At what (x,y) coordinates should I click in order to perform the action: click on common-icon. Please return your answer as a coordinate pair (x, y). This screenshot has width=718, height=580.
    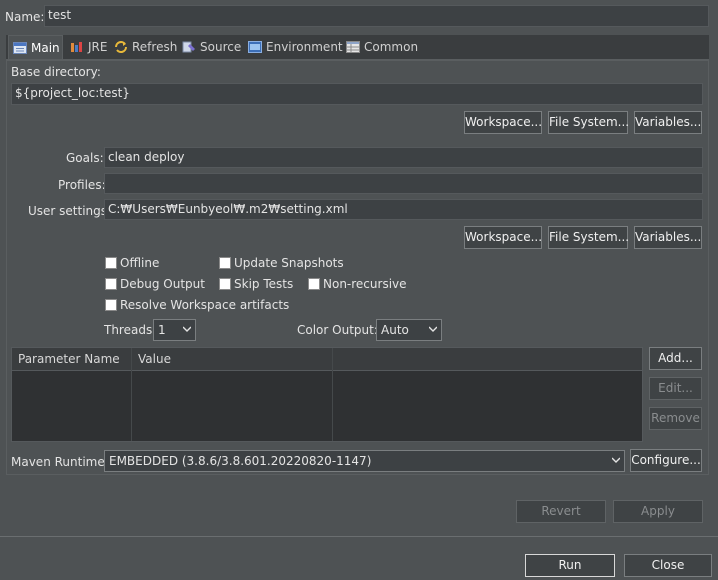
    Looking at the image, I should click on (353, 47).